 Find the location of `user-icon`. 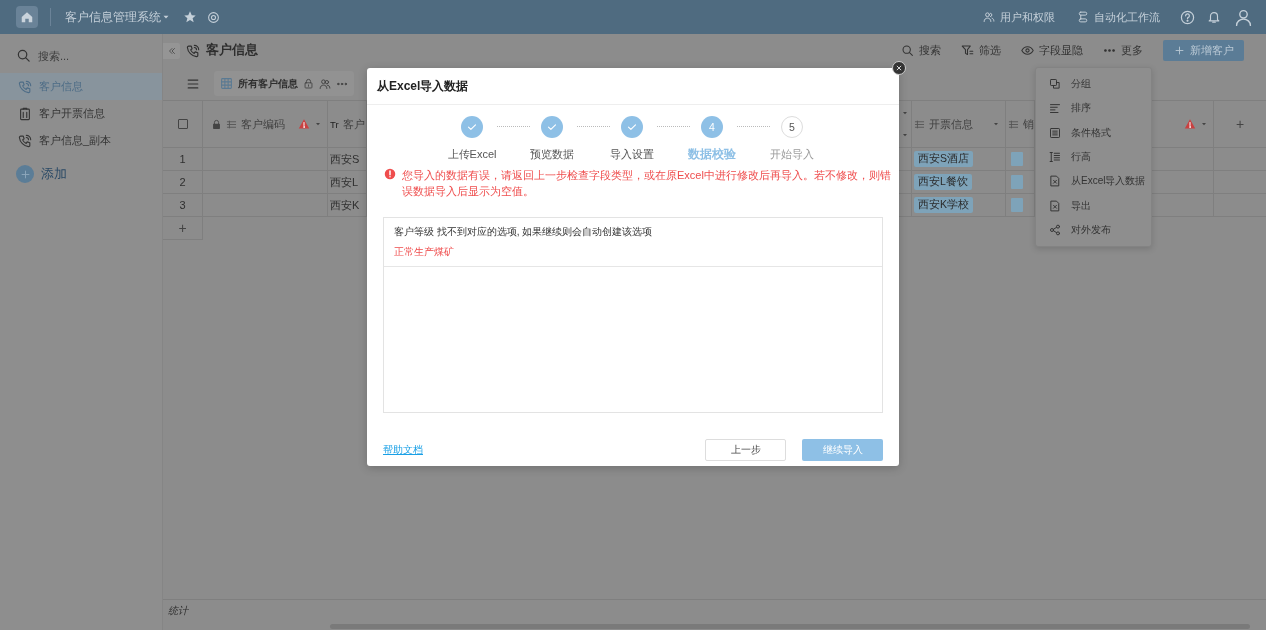

user-icon is located at coordinates (1243, 17).